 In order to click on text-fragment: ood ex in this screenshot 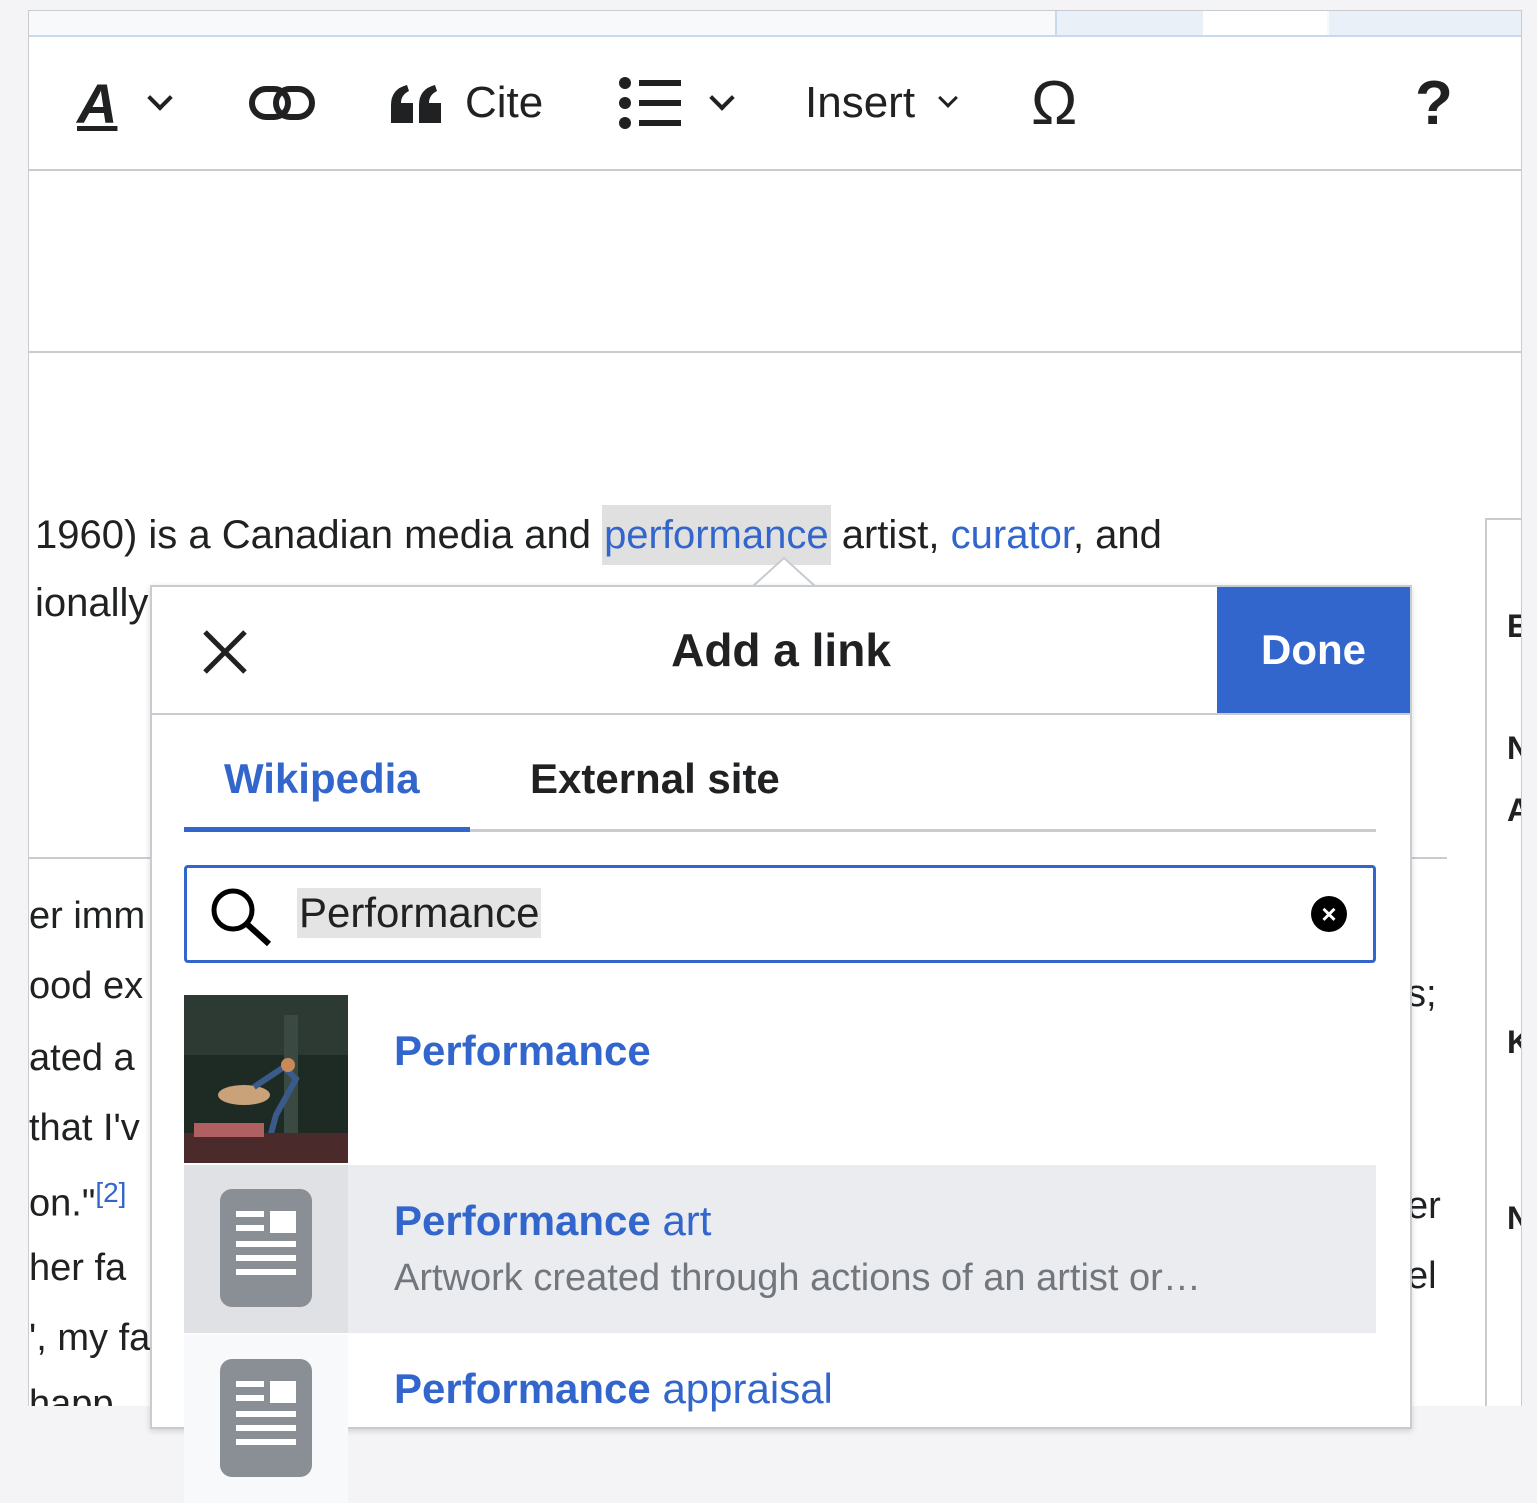, I will do `click(86, 986)`.